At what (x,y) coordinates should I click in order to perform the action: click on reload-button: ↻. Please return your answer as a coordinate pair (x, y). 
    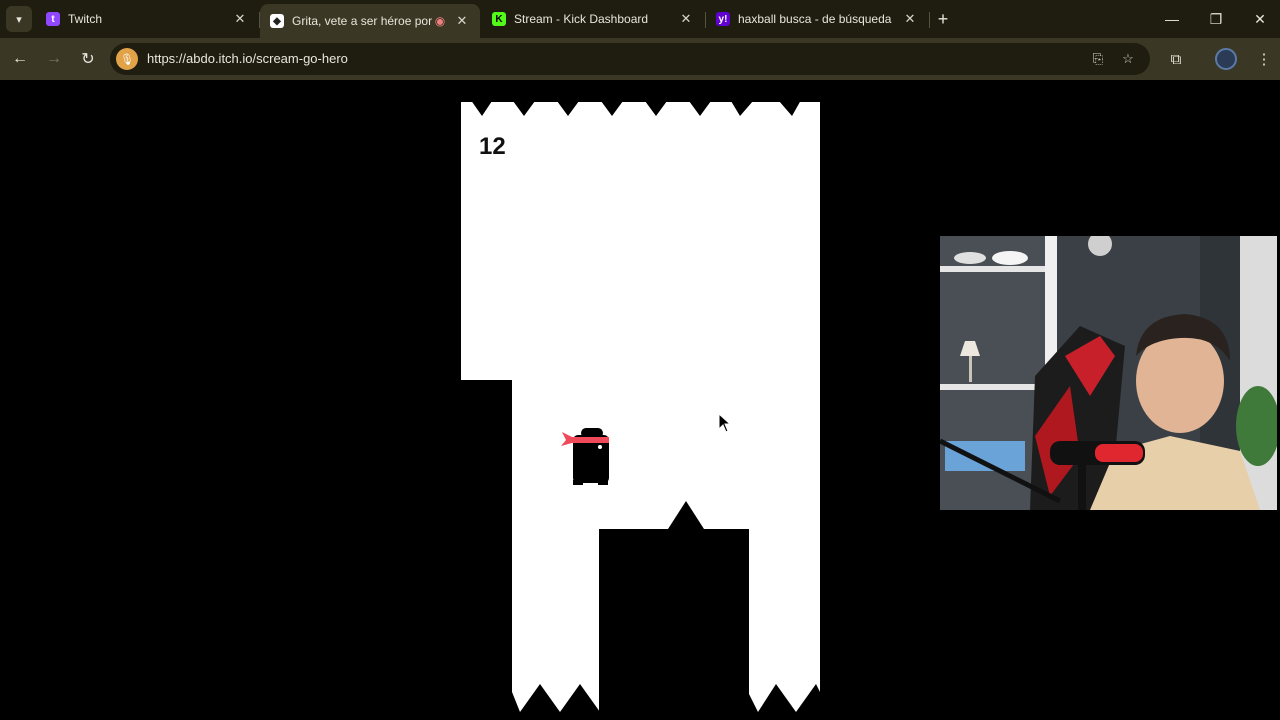
    Looking at the image, I should click on (88, 59).